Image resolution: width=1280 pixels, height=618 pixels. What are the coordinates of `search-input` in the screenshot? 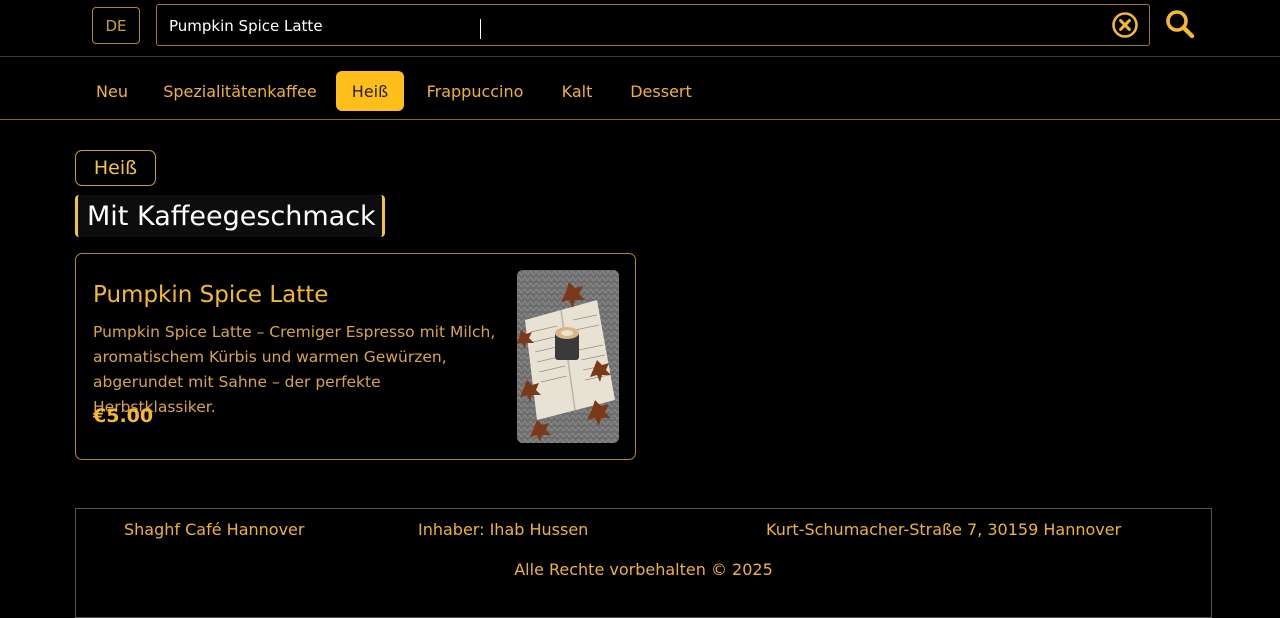 It's located at (639, 26).